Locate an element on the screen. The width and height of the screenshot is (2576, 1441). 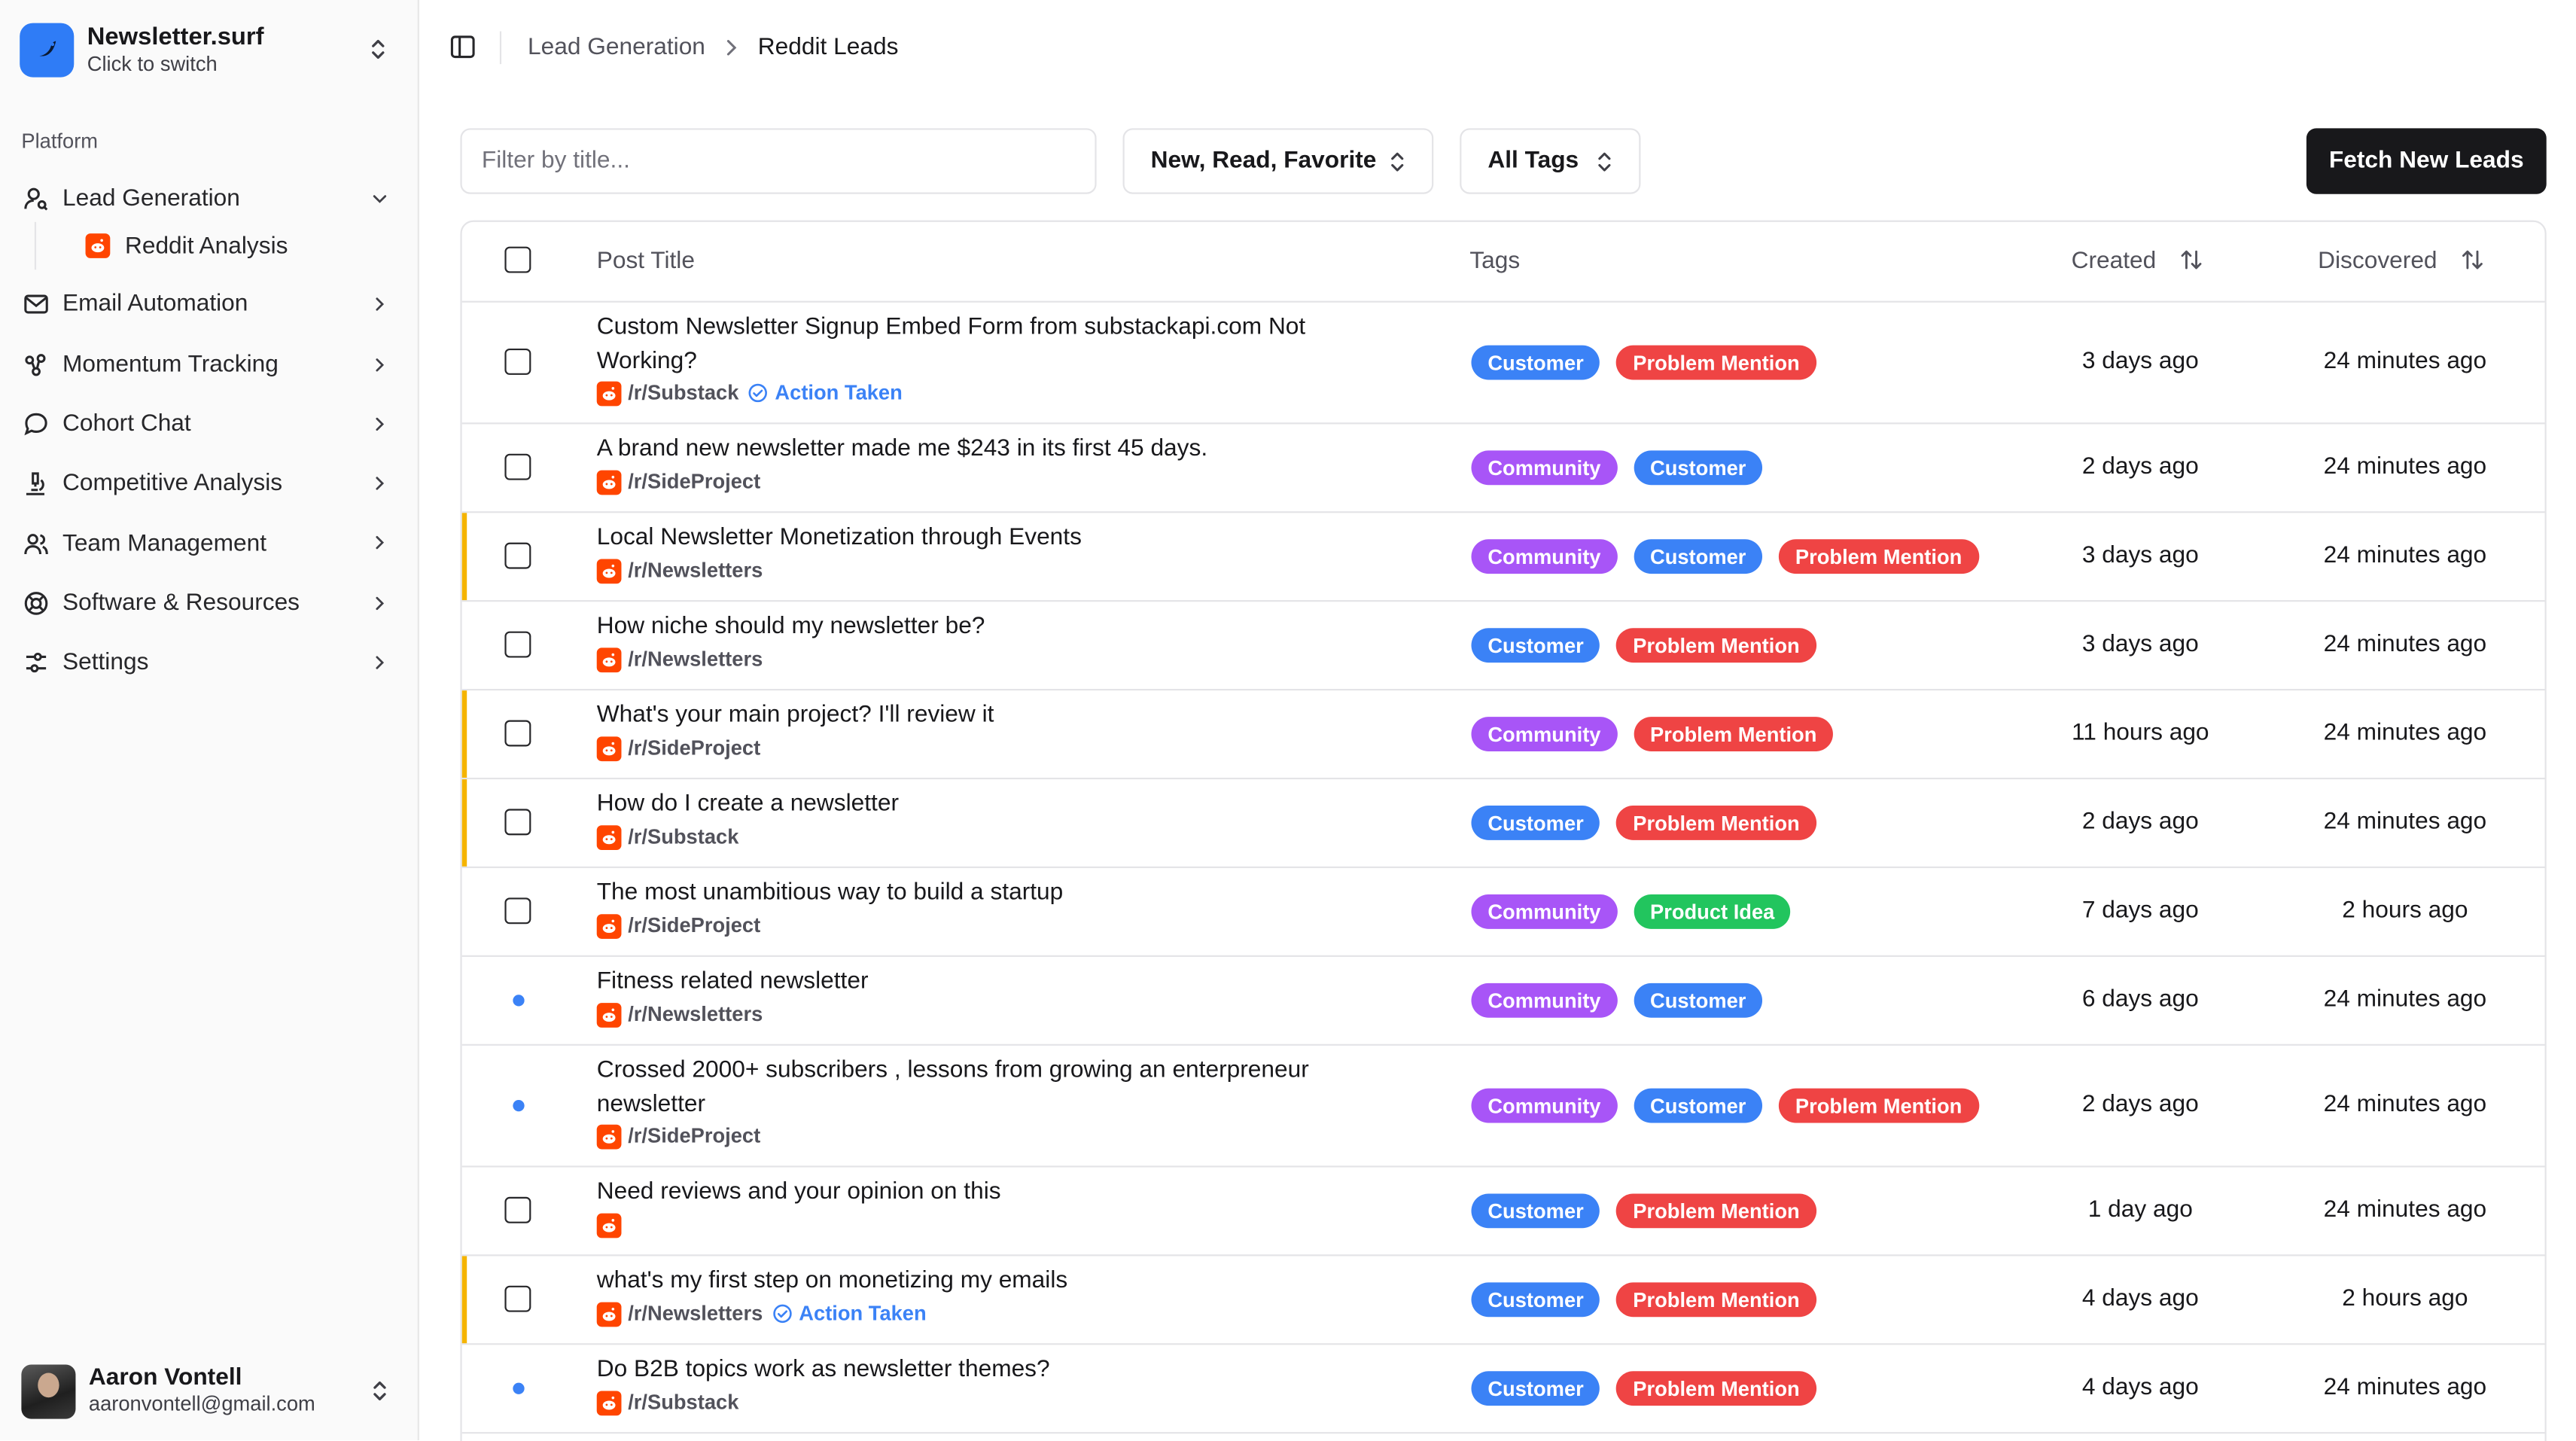
sidebar-item-settings: Settings is located at coordinates (209, 663).